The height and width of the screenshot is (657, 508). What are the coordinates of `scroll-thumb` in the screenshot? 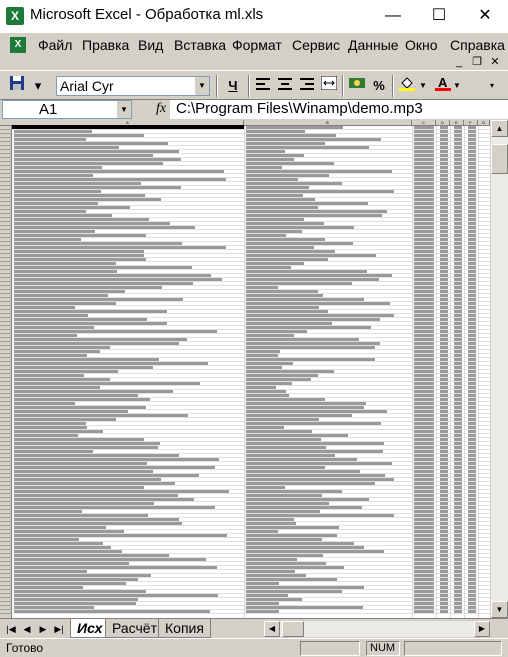 It's located at (499, 159).